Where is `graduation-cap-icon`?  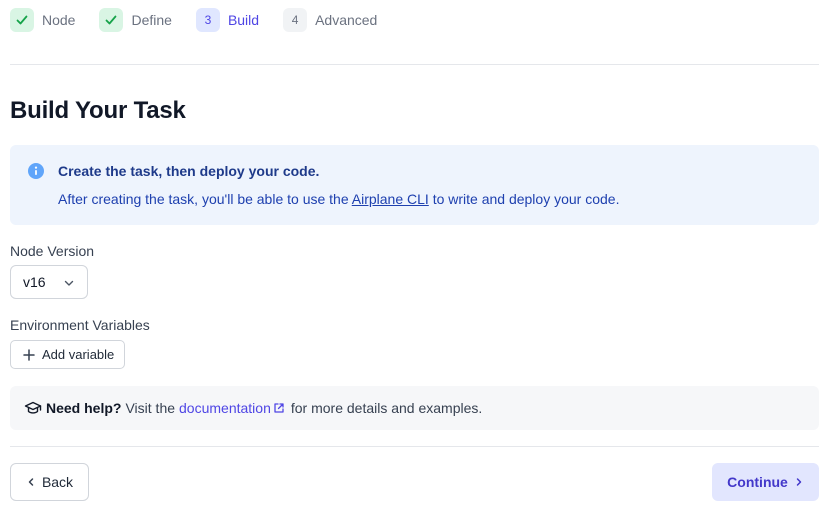 graduation-cap-icon is located at coordinates (33, 407).